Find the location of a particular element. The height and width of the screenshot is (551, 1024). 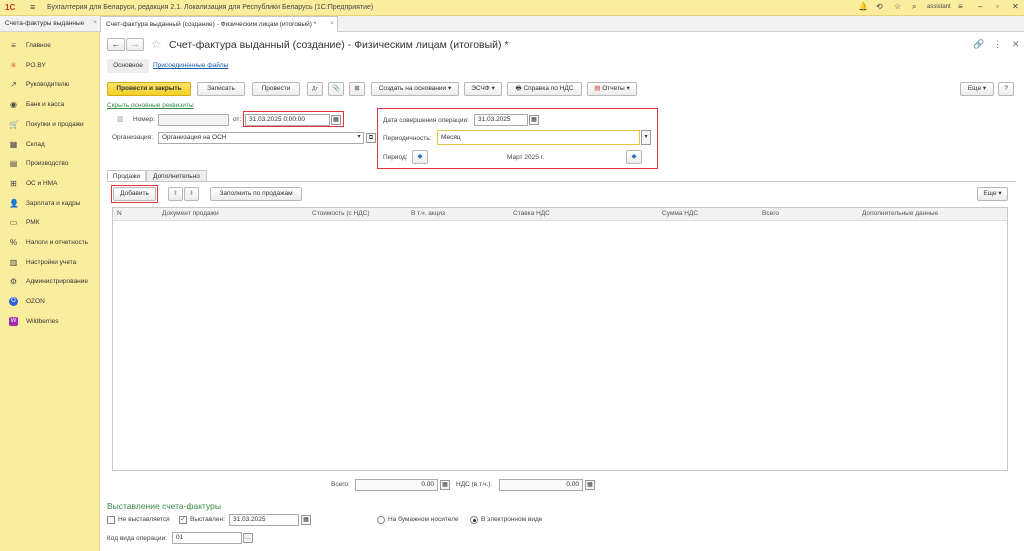

issued-checkbox: ✓ is located at coordinates (183, 520).